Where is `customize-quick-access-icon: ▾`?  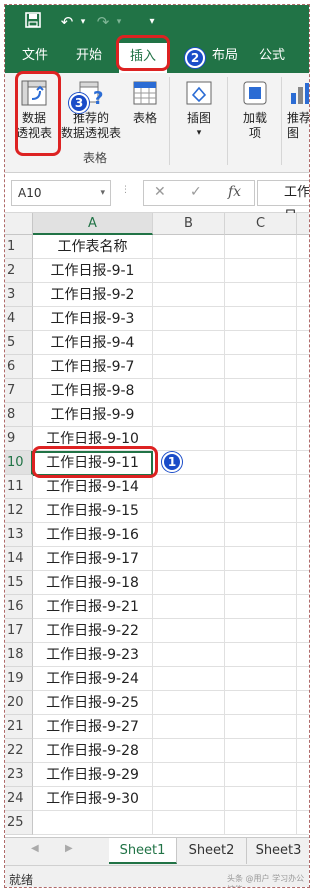
customize-quick-access-icon: ▾ is located at coordinates (152, 22).